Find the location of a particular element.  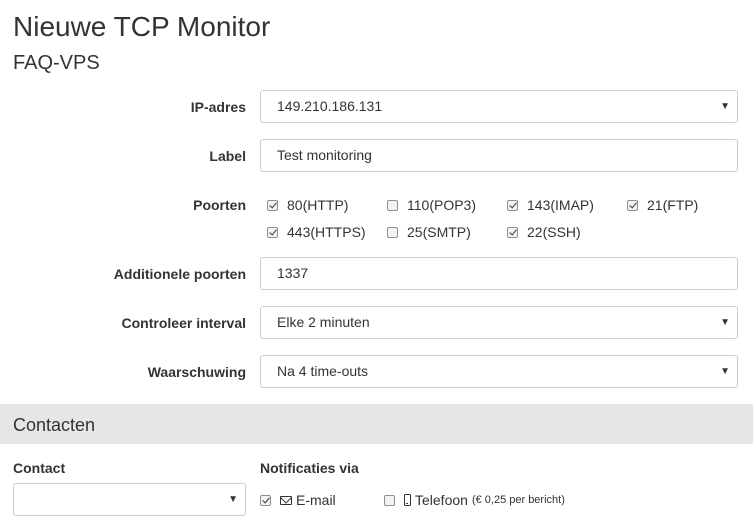

ip-address-label: IP-adres is located at coordinates (218, 107).